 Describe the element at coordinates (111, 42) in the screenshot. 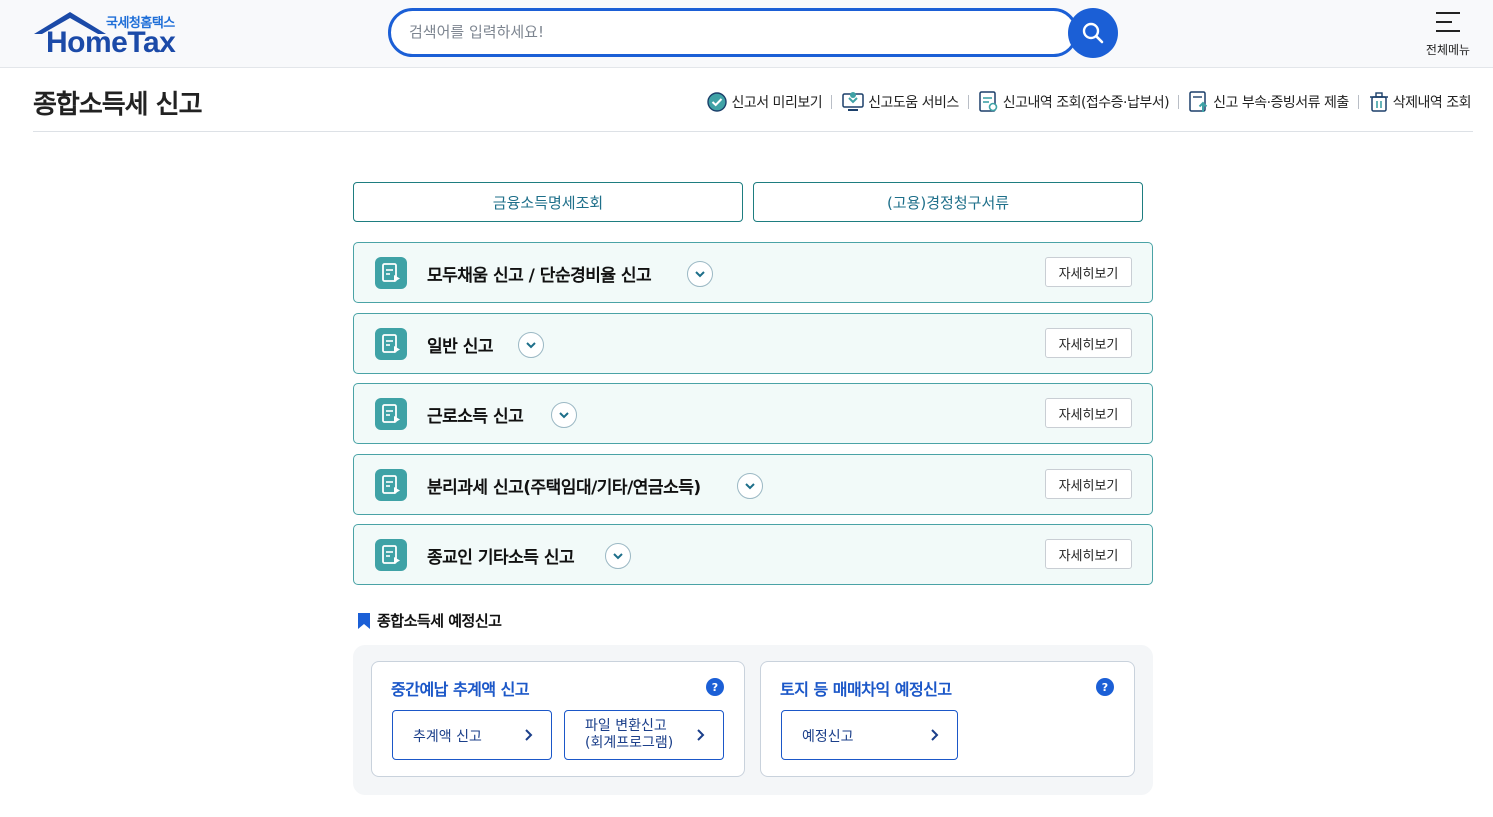

I see `logo-wordmark: HomeTax` at that location.